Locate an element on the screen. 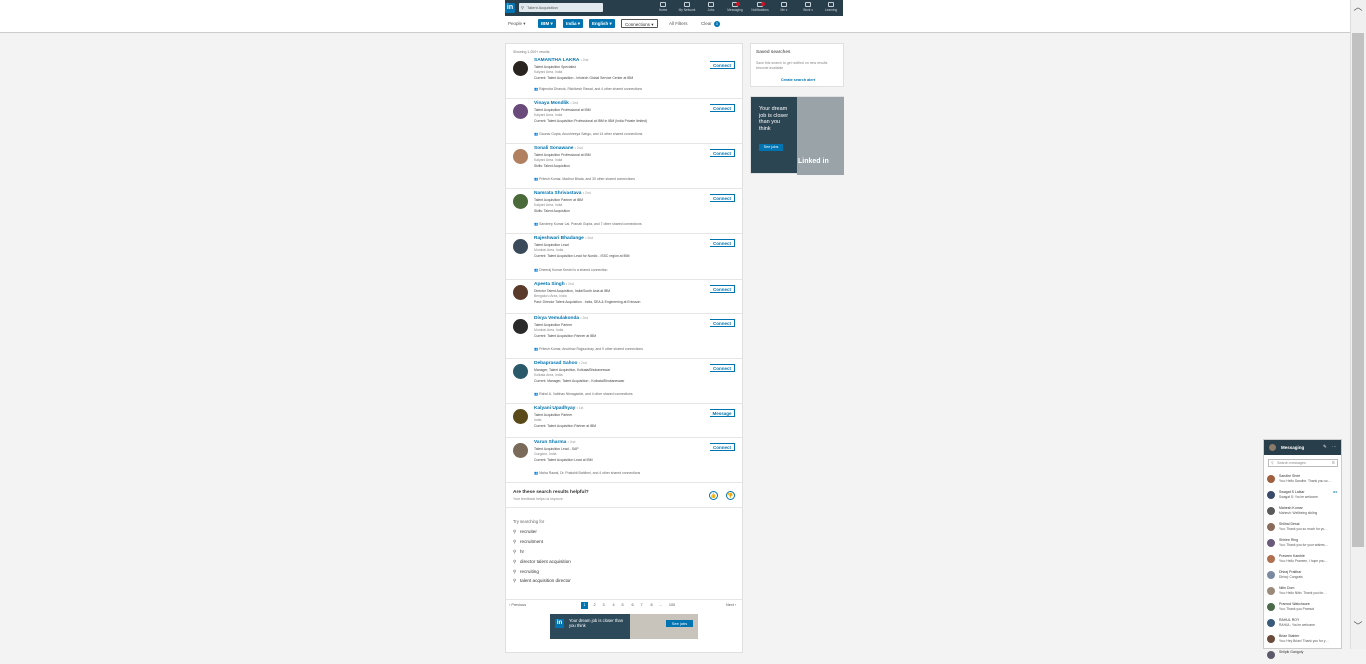 The width and height of the screenshot is (1366, 664). result-name-link: Vinaya Mondlik • 2nd is located at coordinates (556, 103).